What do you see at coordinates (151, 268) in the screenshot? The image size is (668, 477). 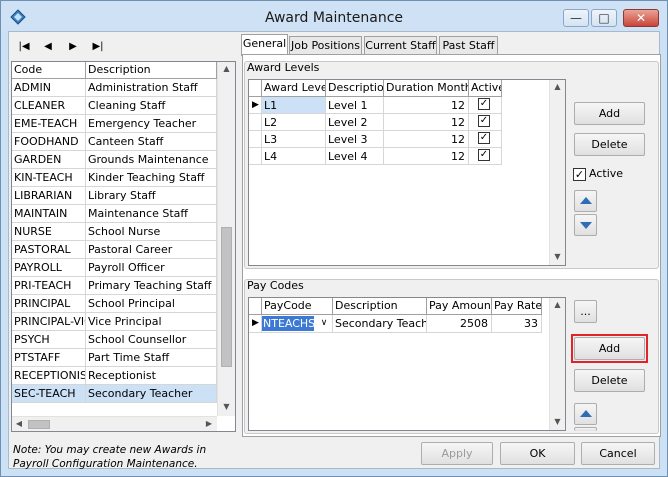 I see `award-description-cell: Payroll Officer` at bounding box center [151, 268].